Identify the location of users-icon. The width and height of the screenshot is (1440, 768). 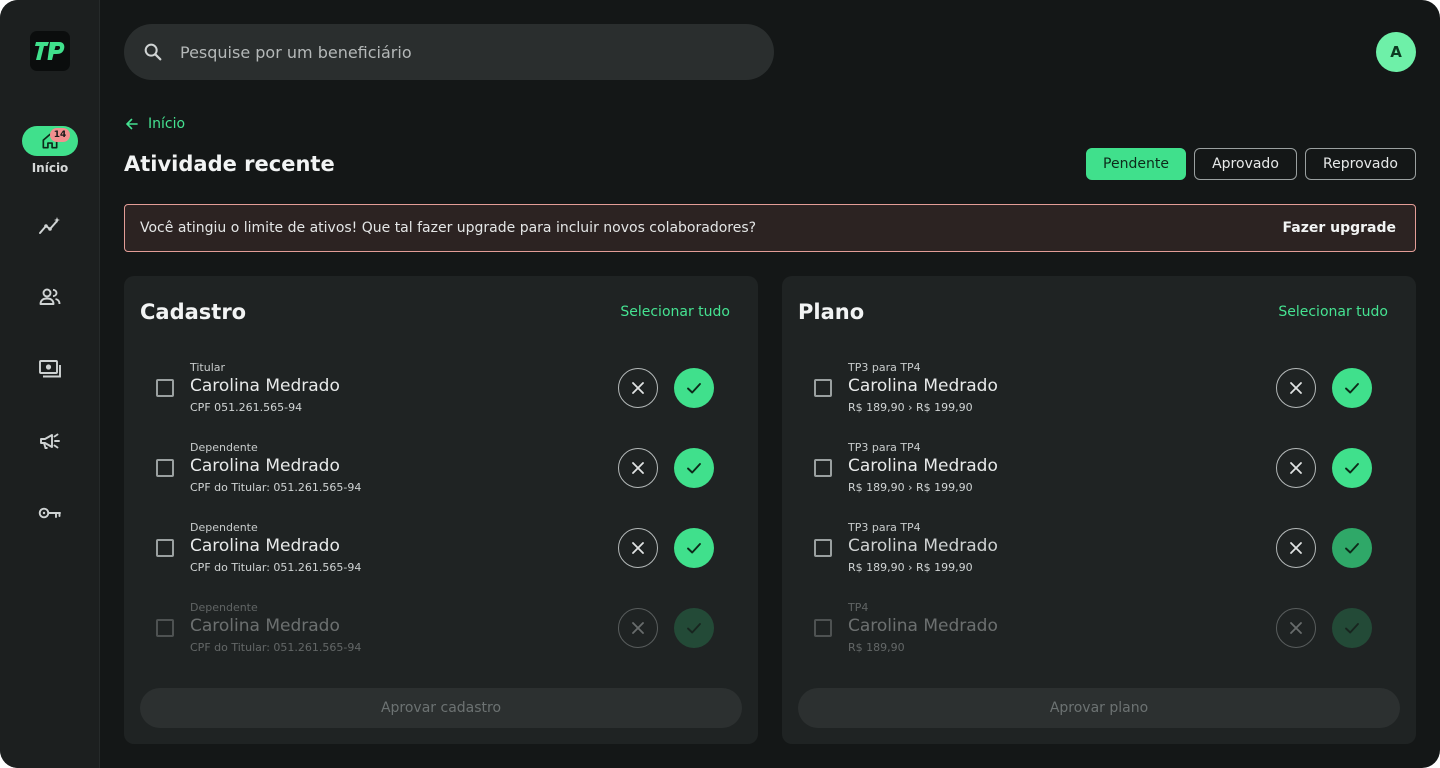
(50, 296).